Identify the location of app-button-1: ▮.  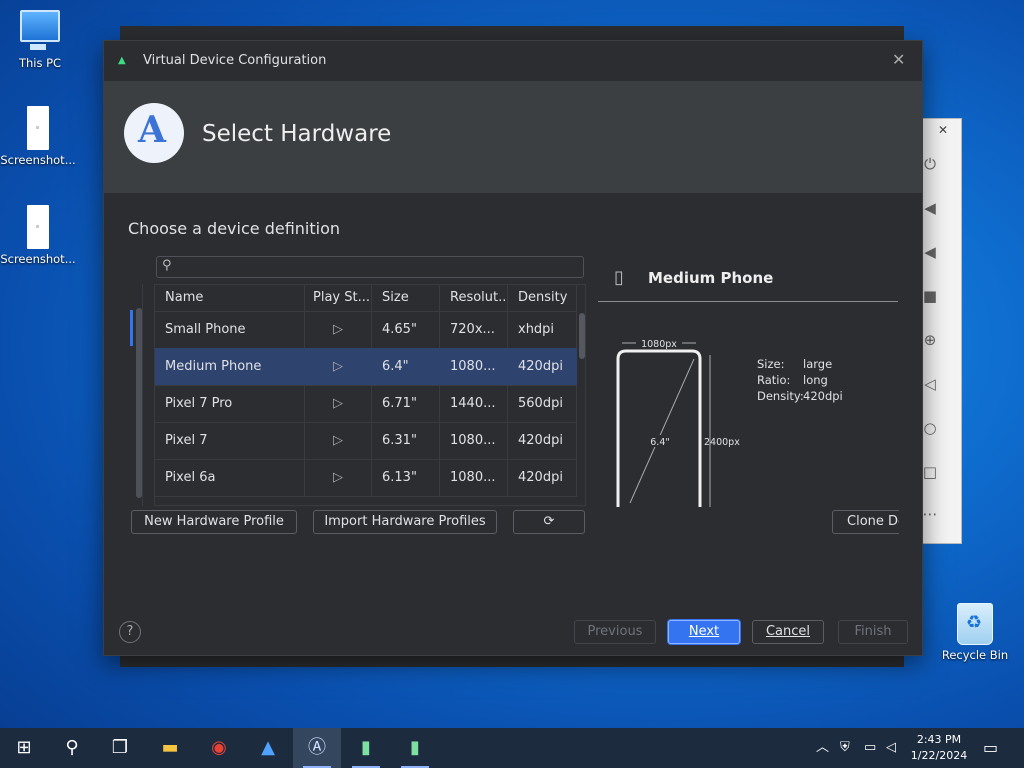
(366, 748).